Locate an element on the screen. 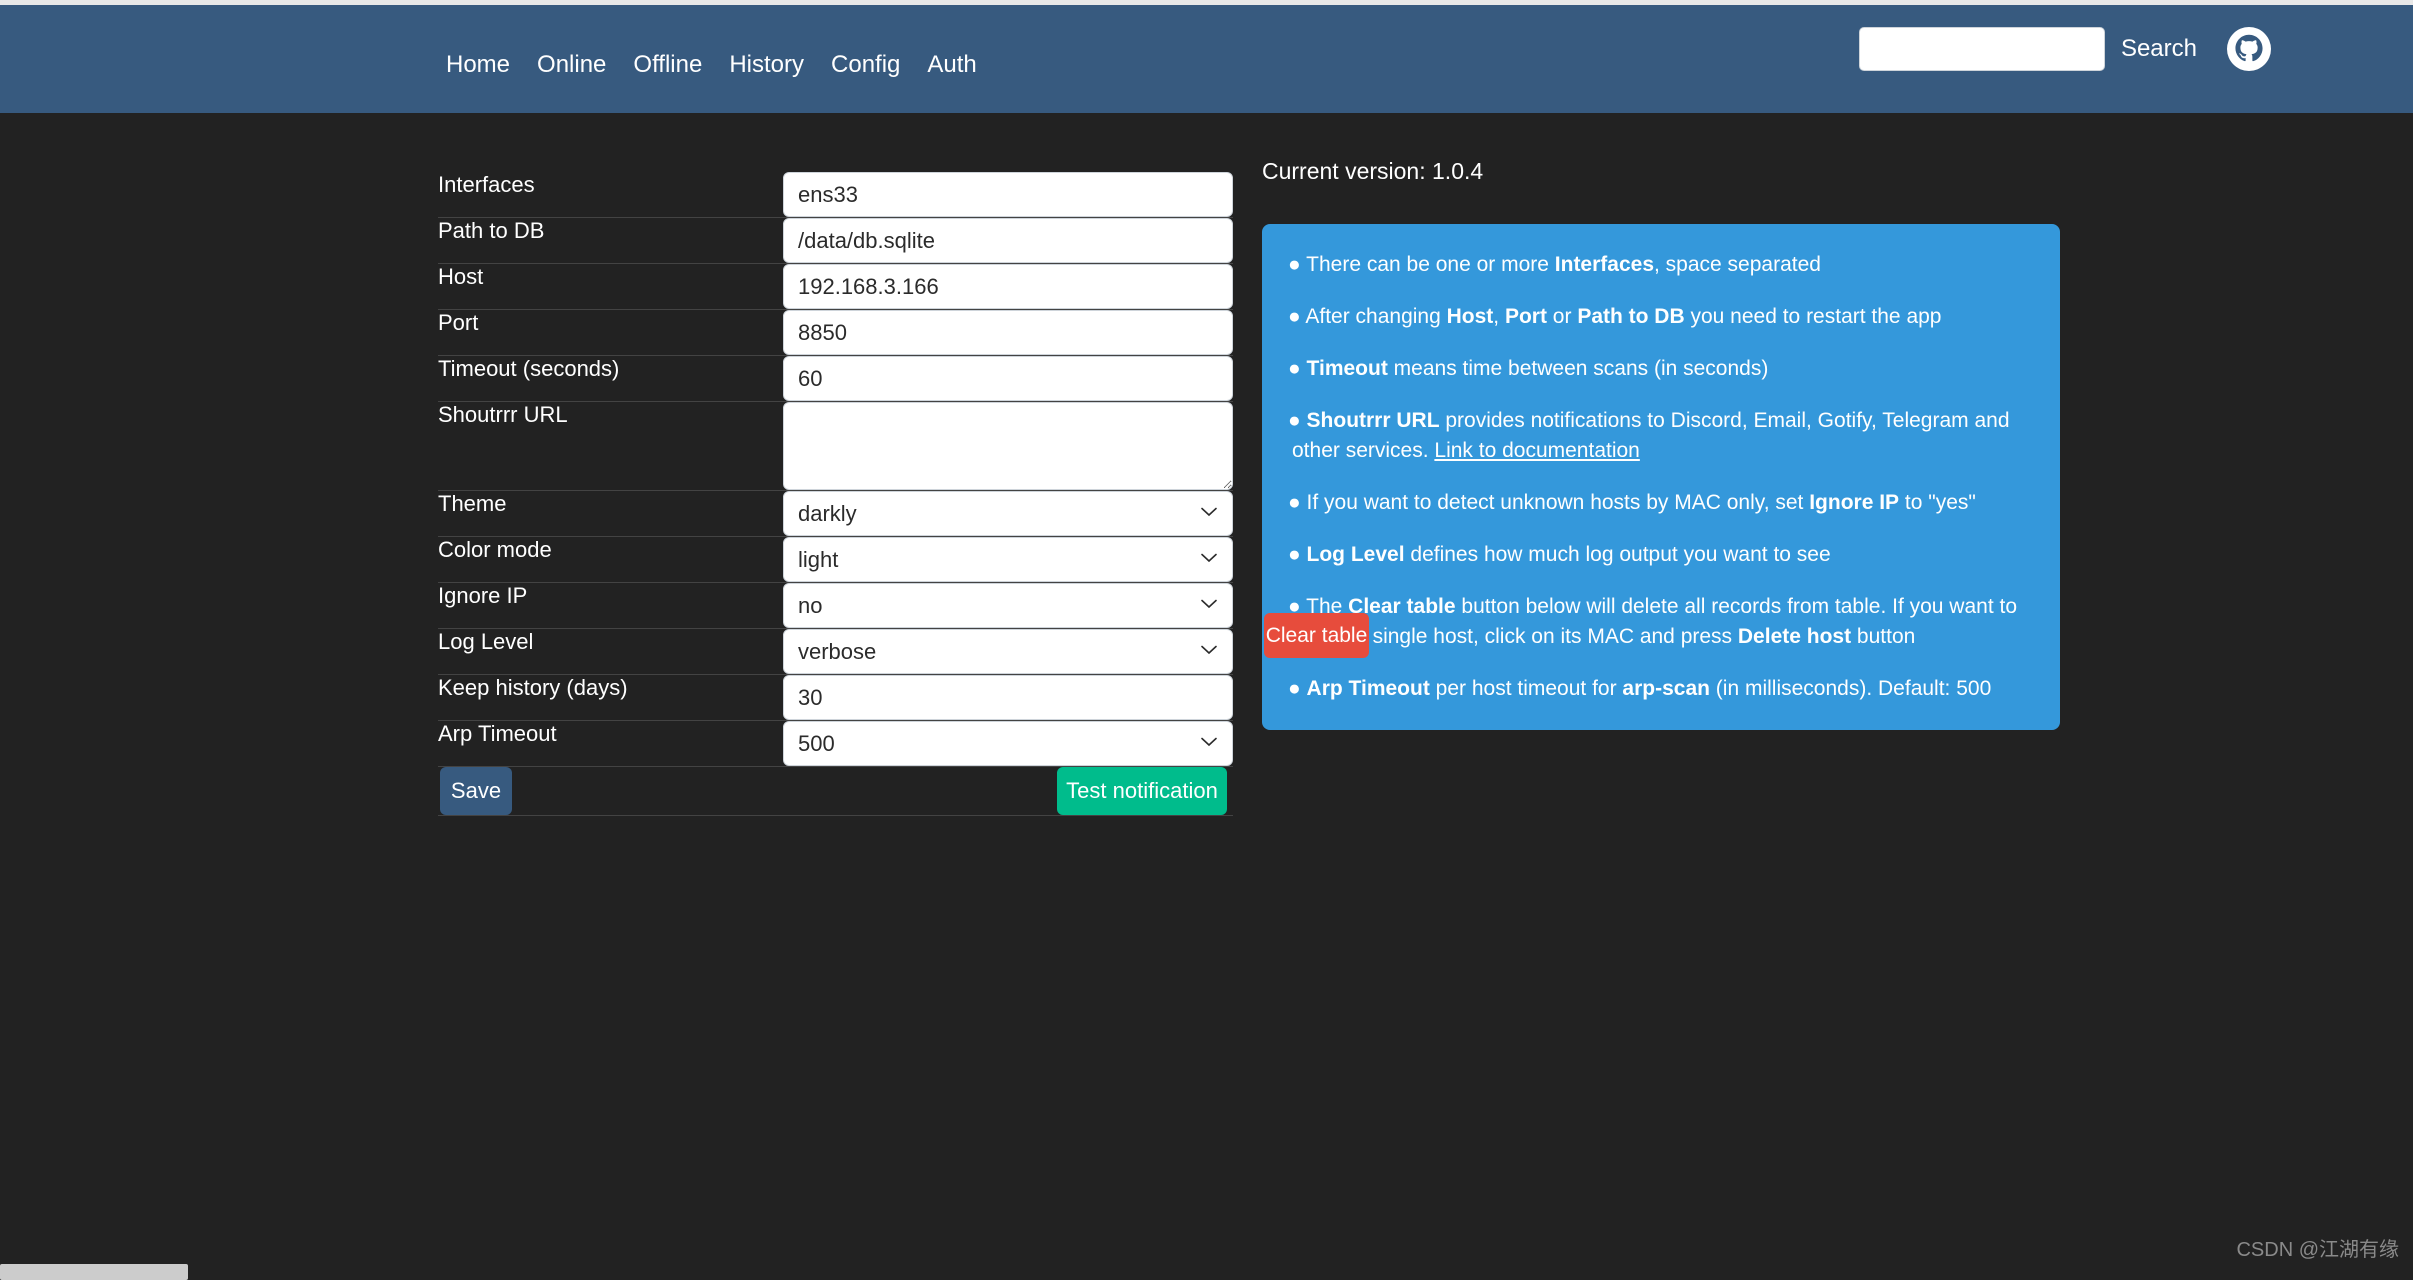 This screenshot has height=1280, width=2413. settings-row: Theme darkly is located at coordinates (835, 514).